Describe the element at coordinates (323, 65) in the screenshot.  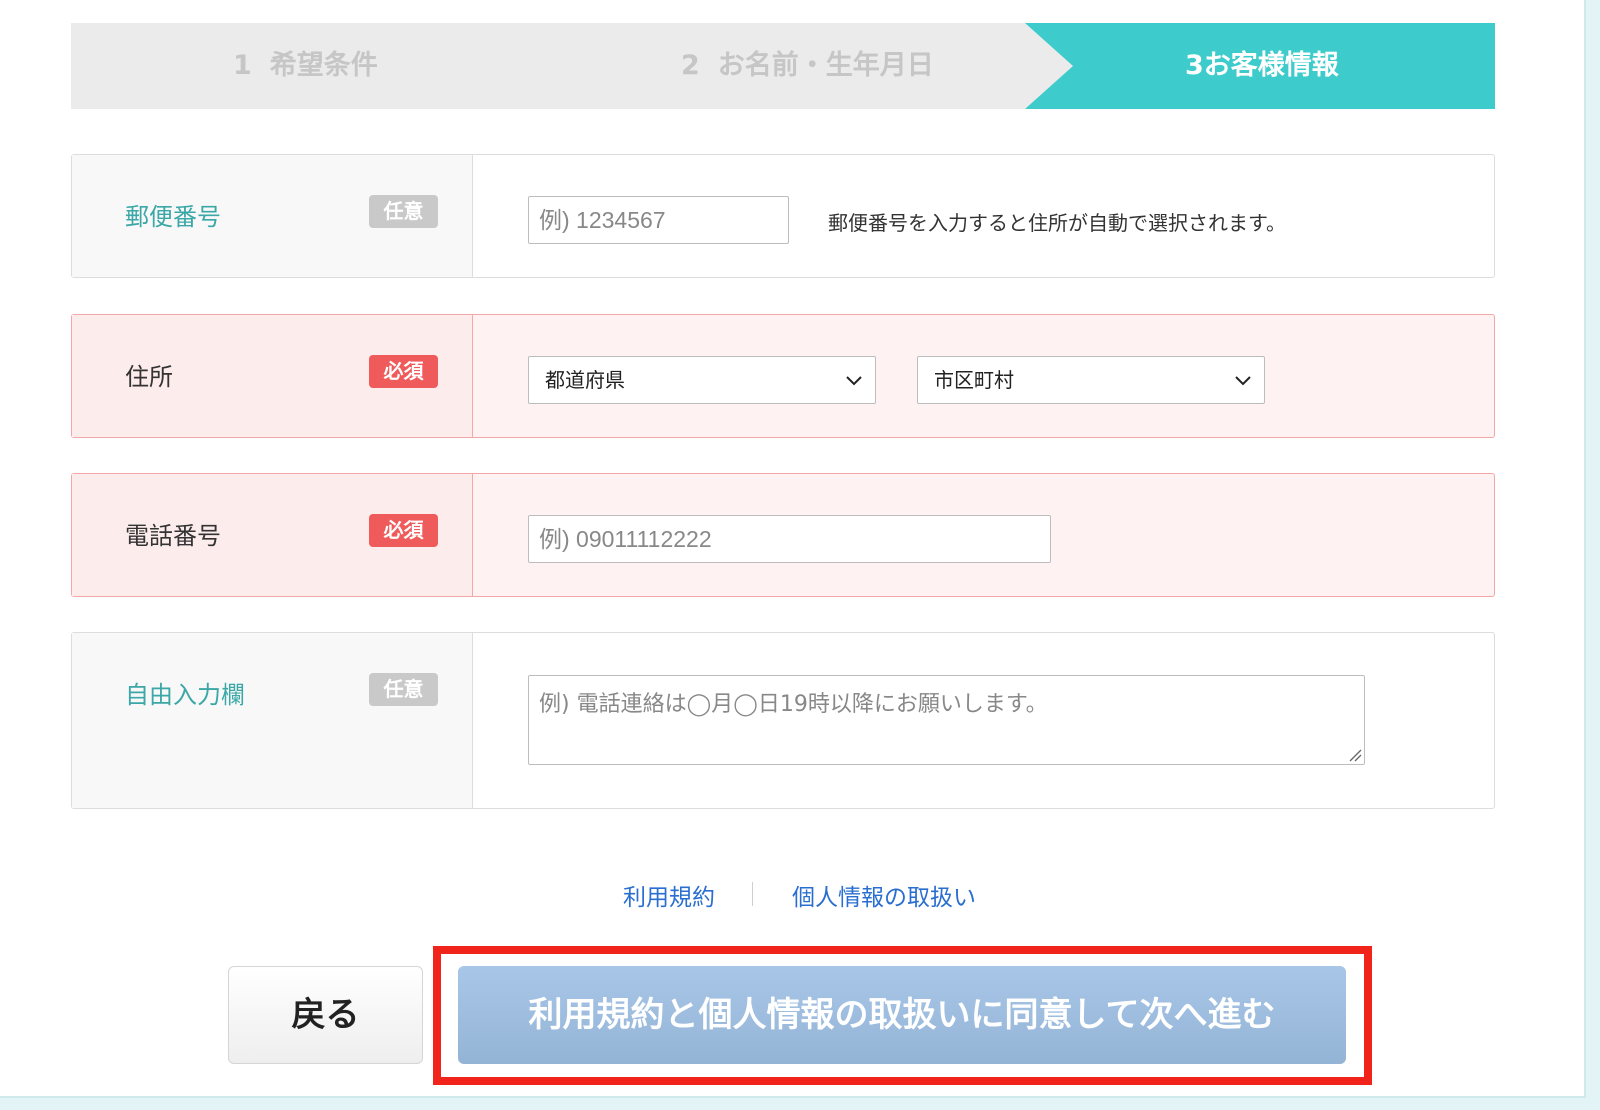
I see `step-1-label: 希望条件` at that location.